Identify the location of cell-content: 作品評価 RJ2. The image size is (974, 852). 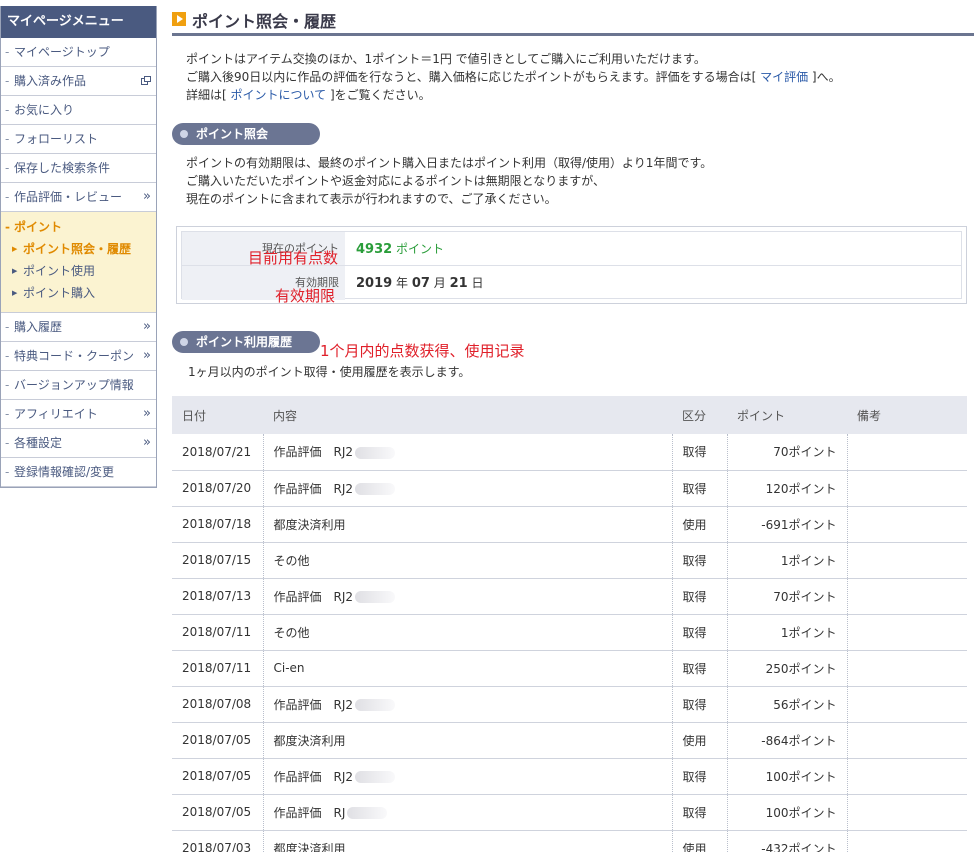
(468, 452).